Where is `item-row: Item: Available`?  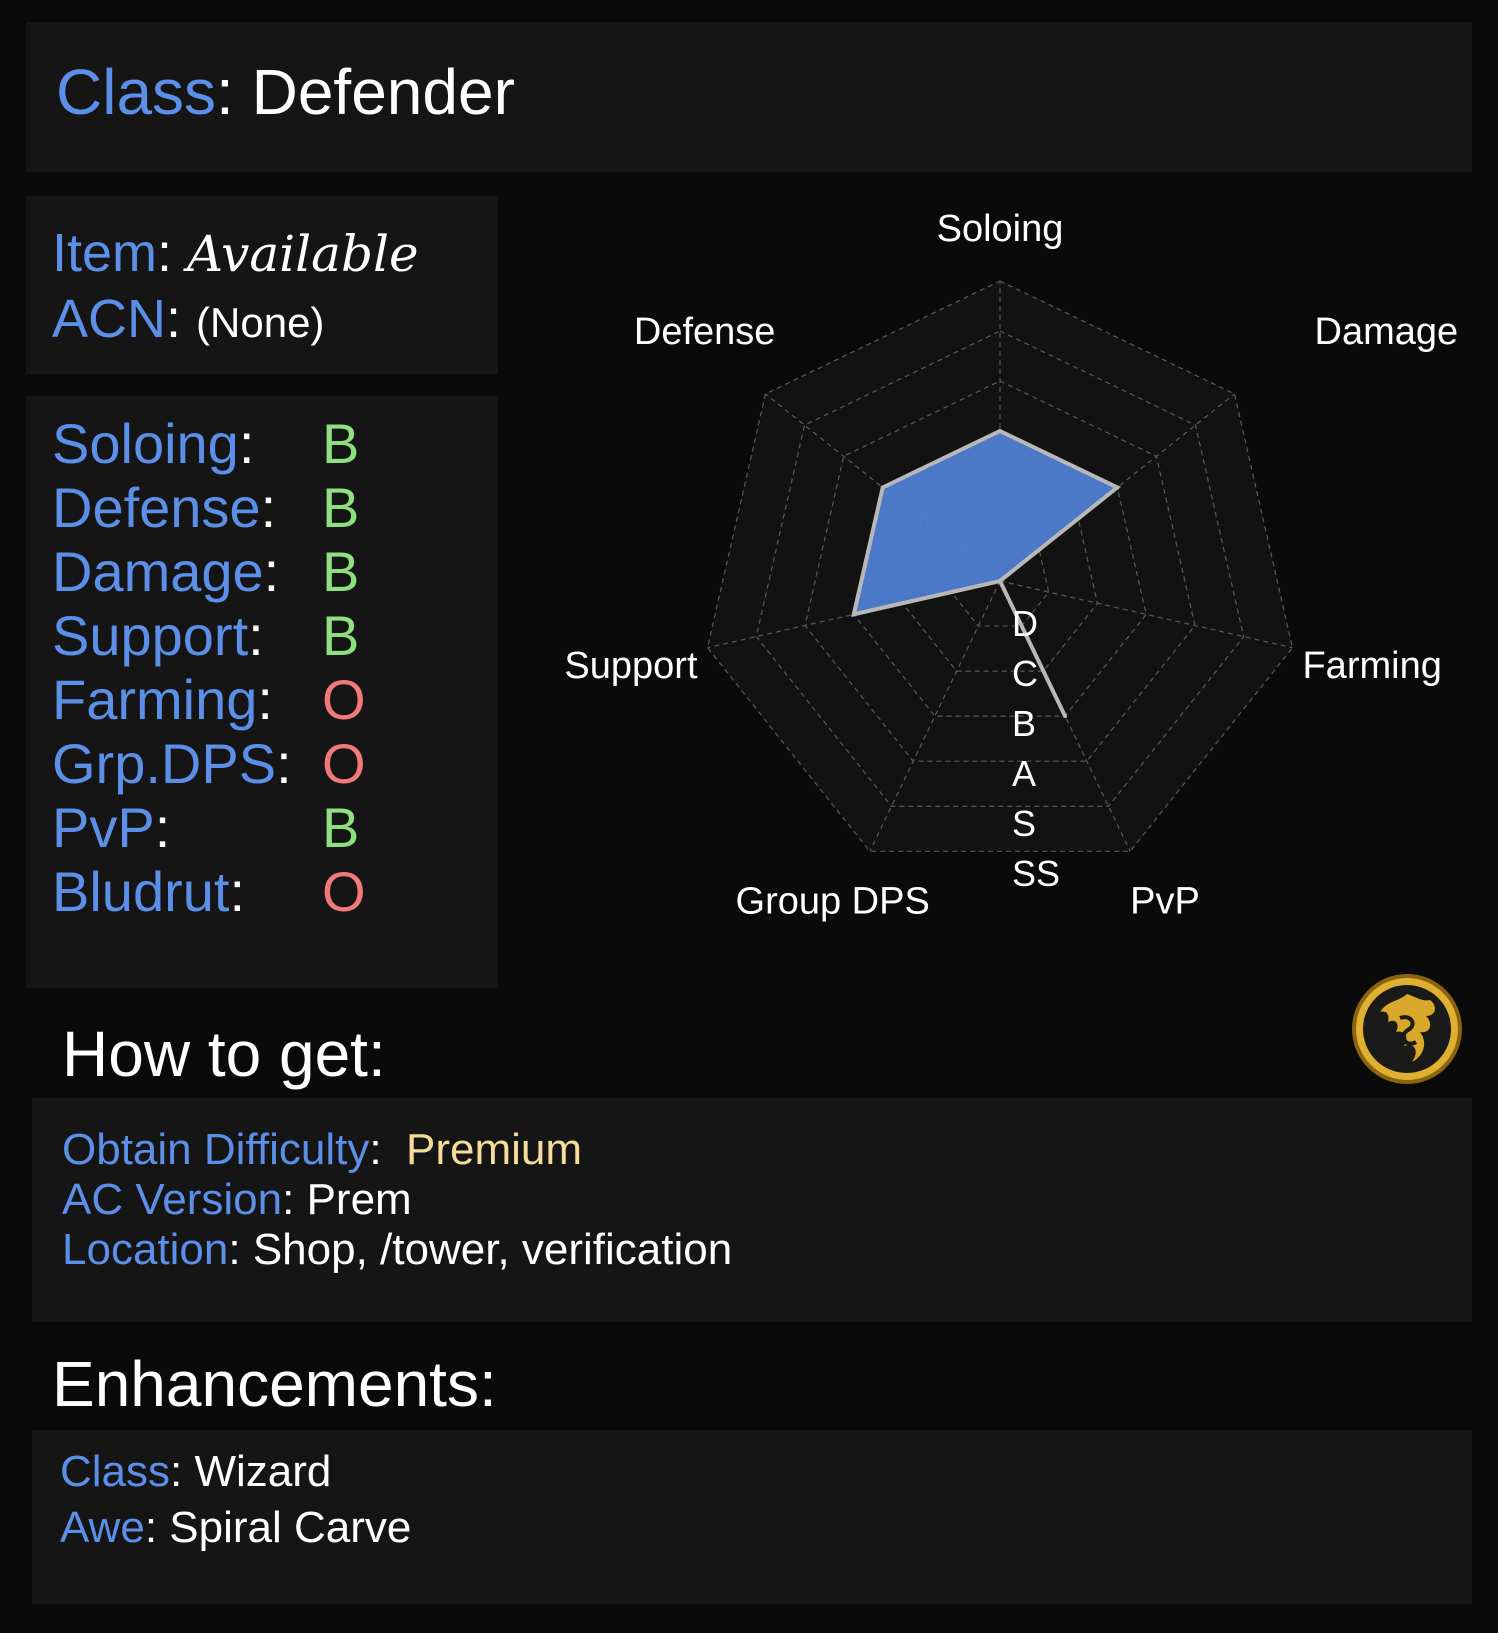
item-row: Item: Available is located at coordinates (235, 253).